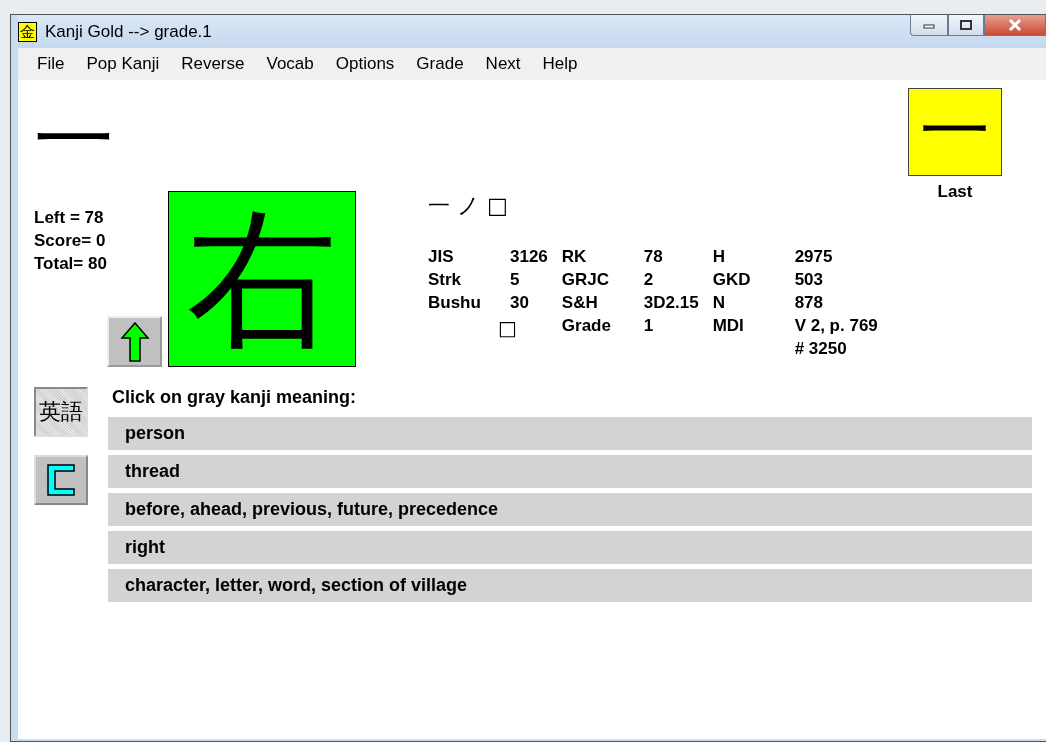  What do you see at coordinates (570, 471) in the screenshot?
I see `meaning-choice: thread` at bounding box center [570, 471].